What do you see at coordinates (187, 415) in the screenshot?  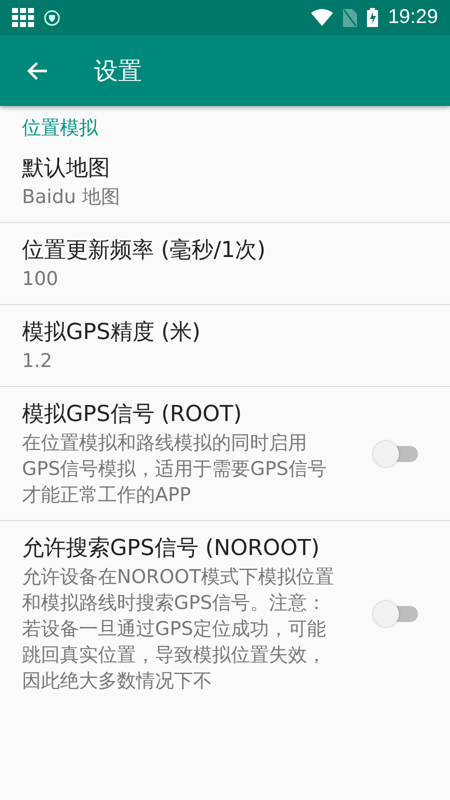 I see `preference-title: 模拟GPS信号 (ROOT)` at bounding box center [187, 415].